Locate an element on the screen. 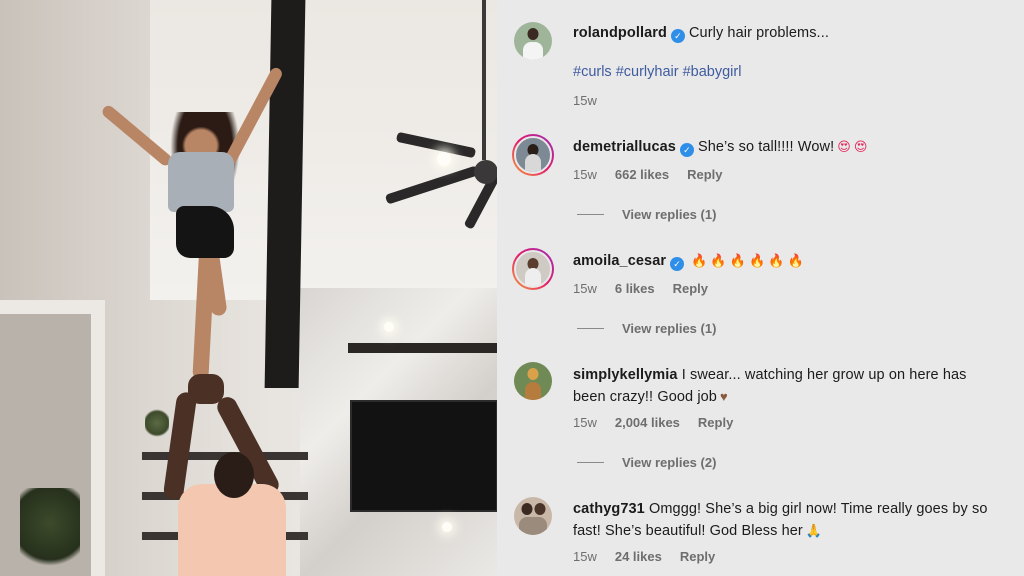 This screenshot has width=1024, height=576. username: demetriallucas is located at coordinates (624, 147).